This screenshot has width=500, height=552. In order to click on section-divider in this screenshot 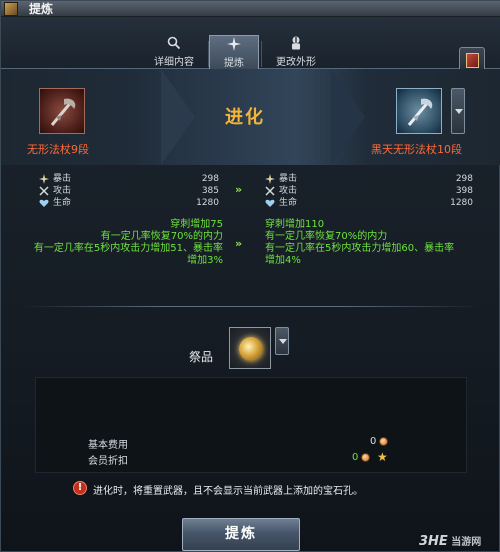, I will do `click(251, 306)`.